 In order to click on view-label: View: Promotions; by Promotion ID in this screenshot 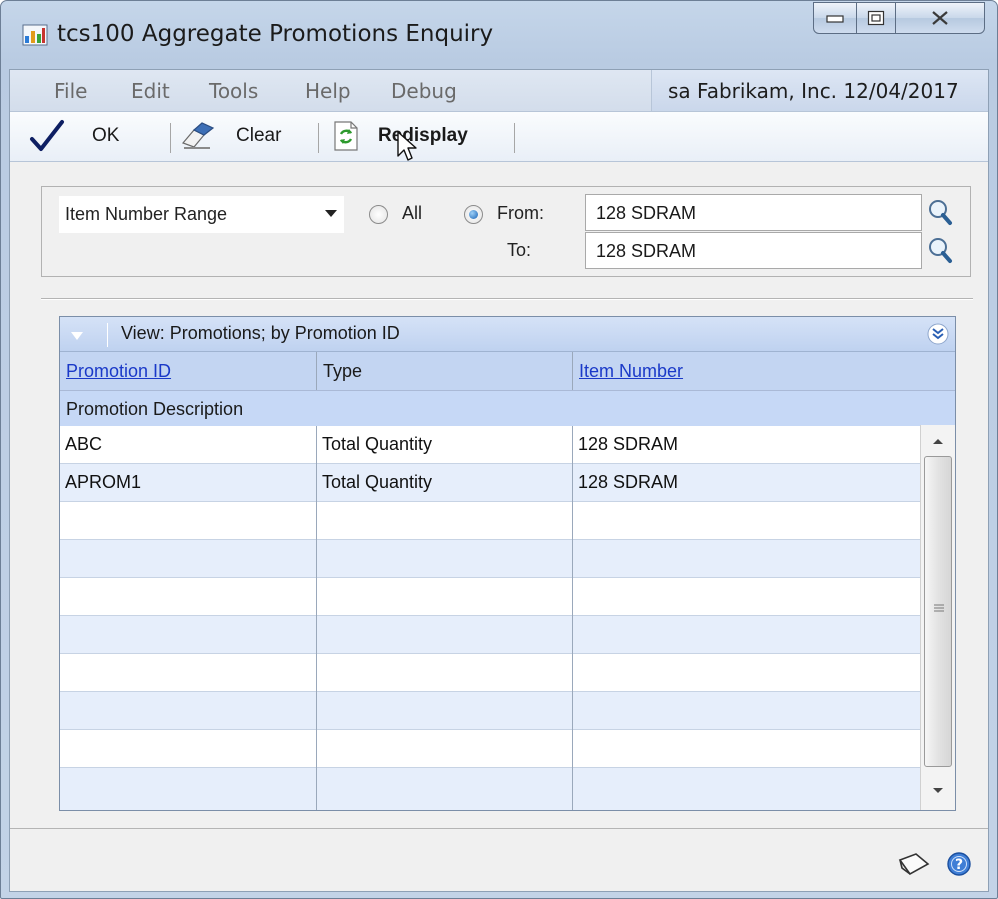, I will do `click(260, 333)`.